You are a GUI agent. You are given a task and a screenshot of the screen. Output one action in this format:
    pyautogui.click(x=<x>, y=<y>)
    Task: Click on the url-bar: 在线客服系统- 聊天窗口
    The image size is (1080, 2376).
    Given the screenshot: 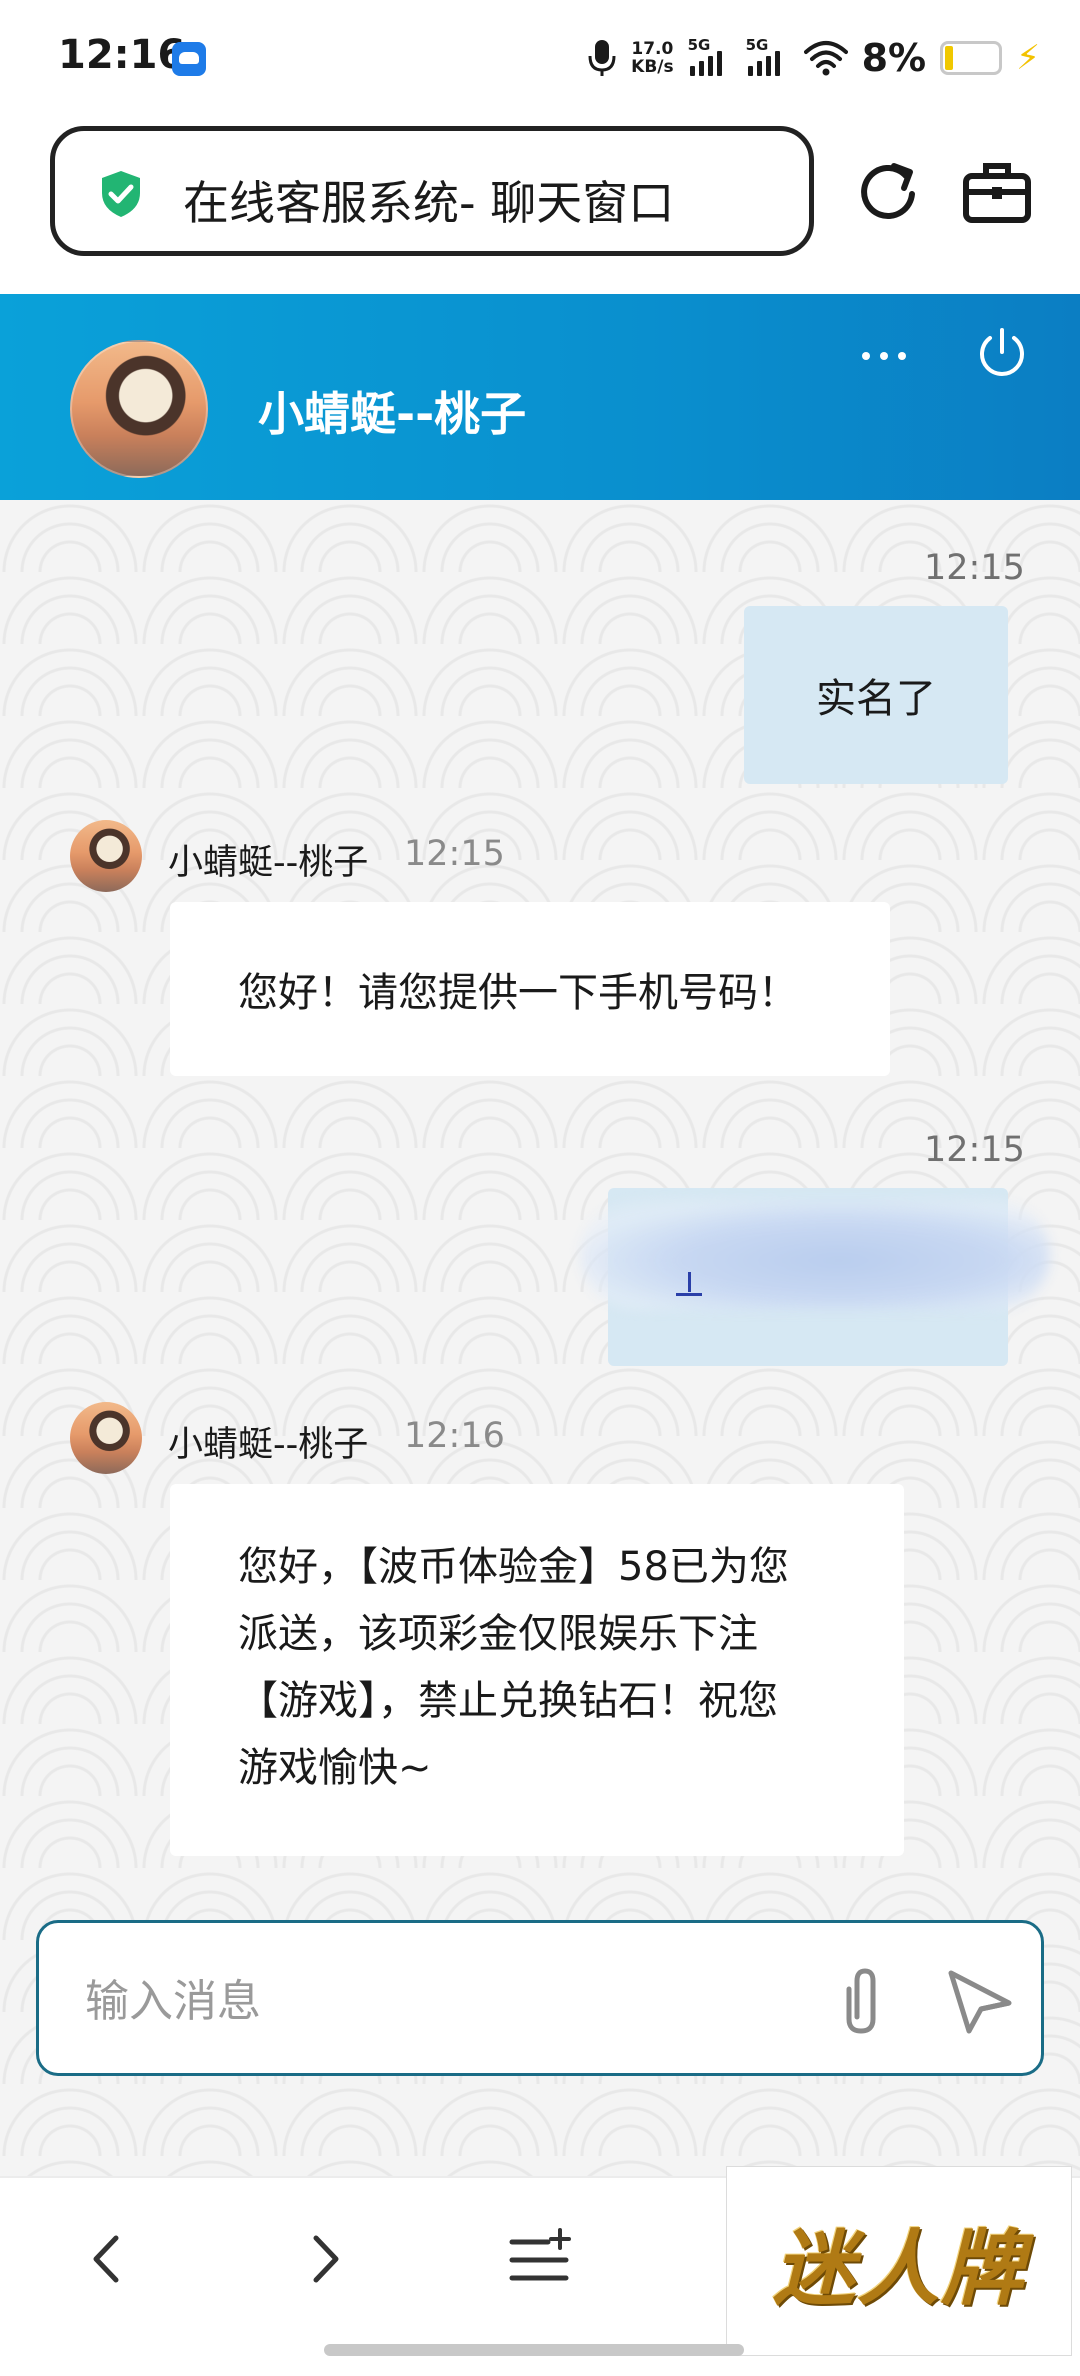 What is the action you would take?
    pyautogui.click(x=432, y=191)
    